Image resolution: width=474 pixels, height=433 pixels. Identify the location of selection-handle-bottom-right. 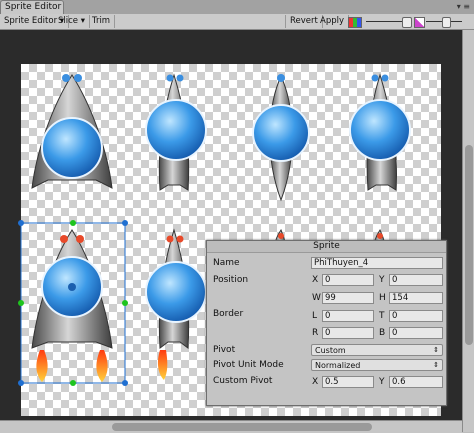
(125, 383).